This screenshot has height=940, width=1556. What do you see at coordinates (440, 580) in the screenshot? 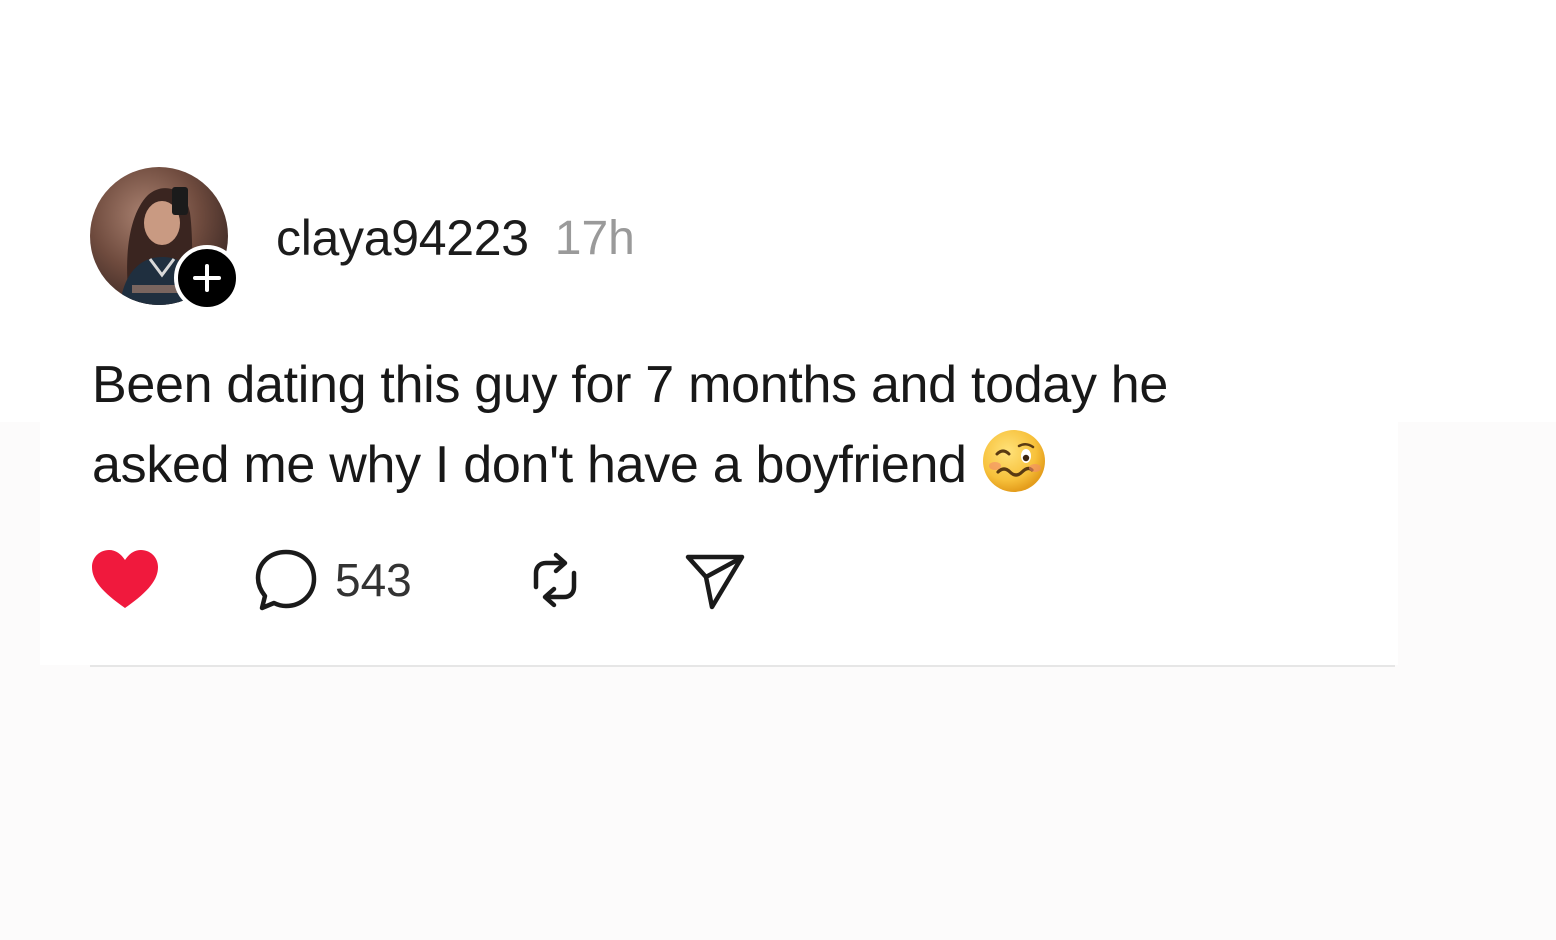
I see `post-actions: 543` at bounding box center [440, 580].